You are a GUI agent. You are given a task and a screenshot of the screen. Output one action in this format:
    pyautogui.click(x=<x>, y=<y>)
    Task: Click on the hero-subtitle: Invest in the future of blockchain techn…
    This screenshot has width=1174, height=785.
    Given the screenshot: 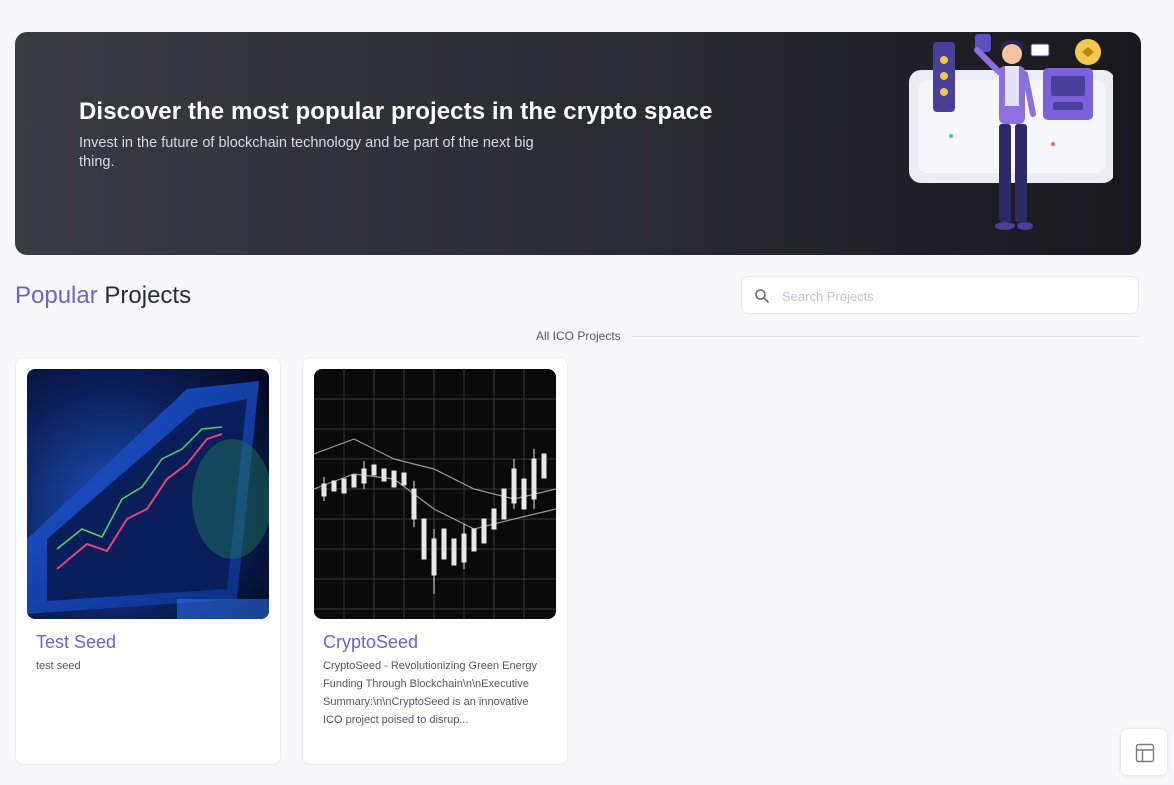 What is the action you would take?
    pyautogui.click(x=306, y=152)
    